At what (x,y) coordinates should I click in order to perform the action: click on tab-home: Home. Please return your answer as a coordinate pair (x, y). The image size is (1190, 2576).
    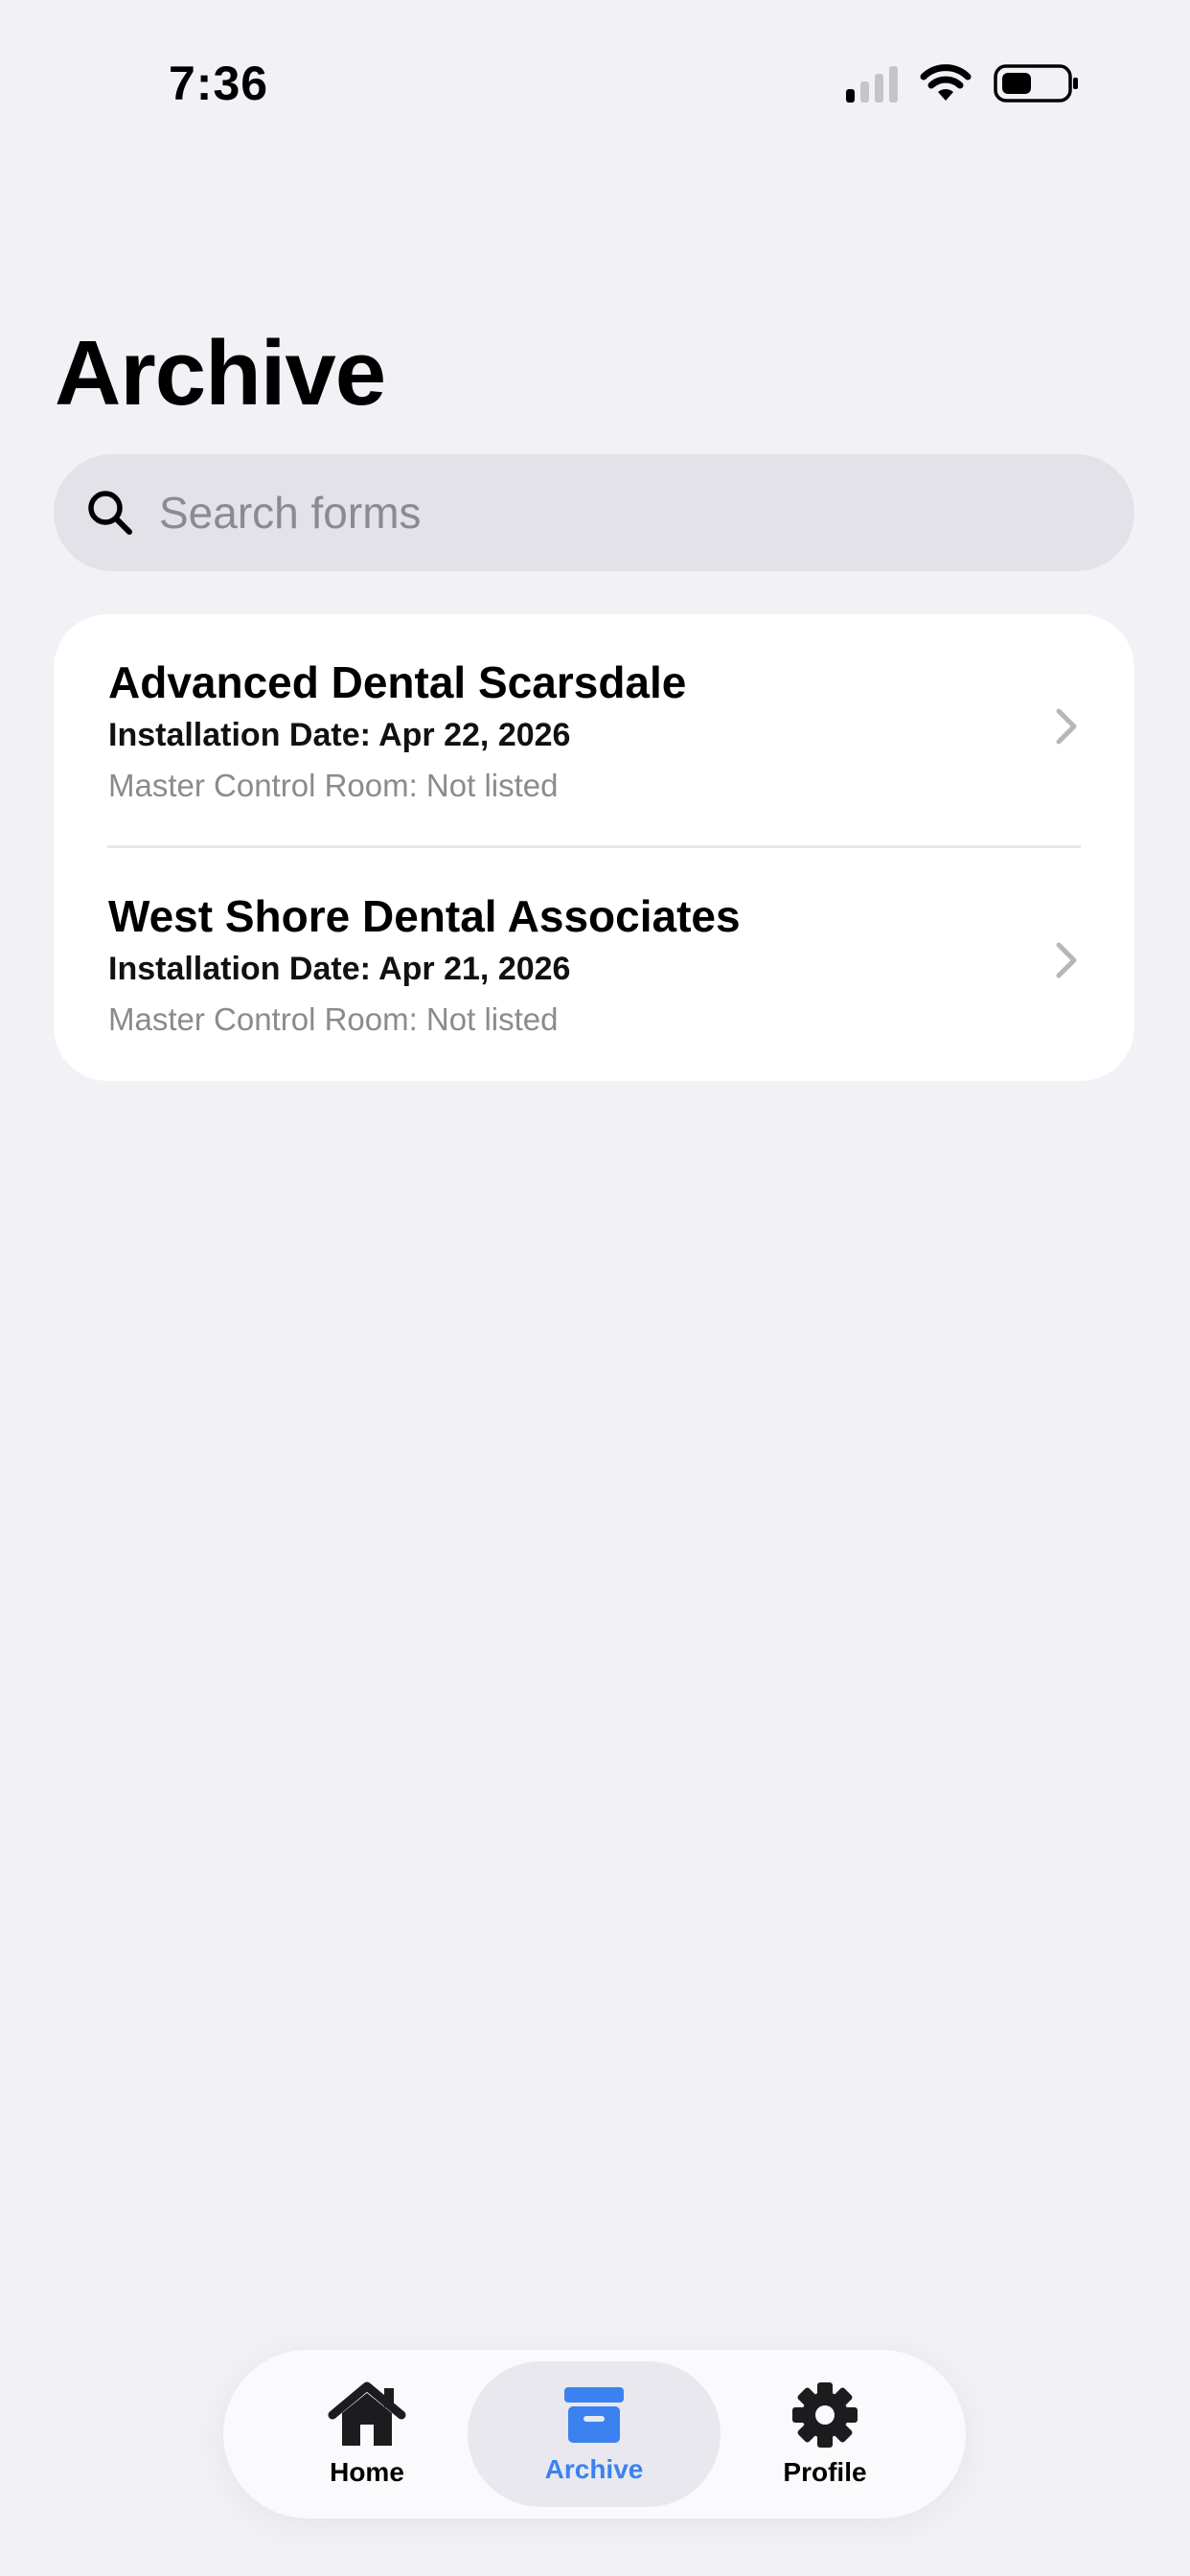
    Looking at the image, I should click on (367, 2434).